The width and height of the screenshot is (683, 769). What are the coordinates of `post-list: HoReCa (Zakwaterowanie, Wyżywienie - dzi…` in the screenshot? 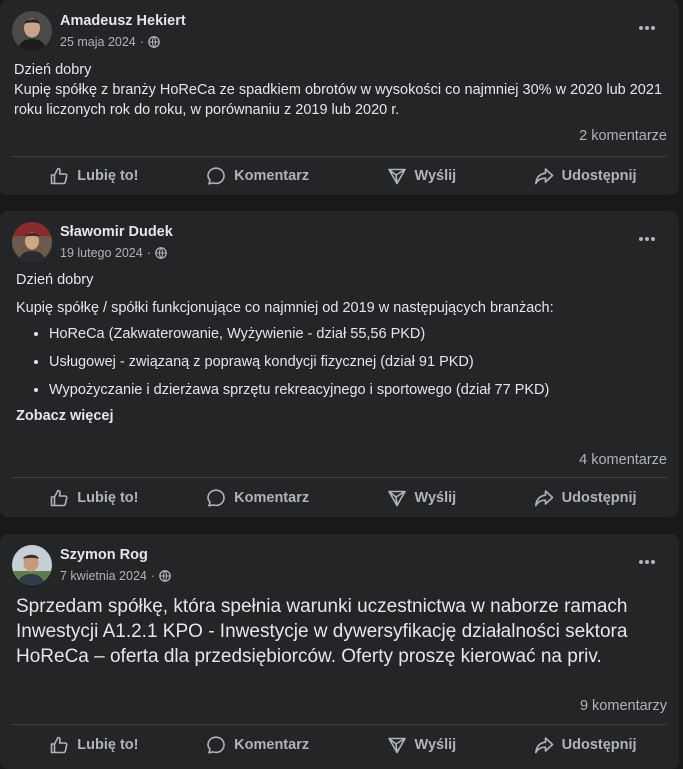 It's located at (340, 362).